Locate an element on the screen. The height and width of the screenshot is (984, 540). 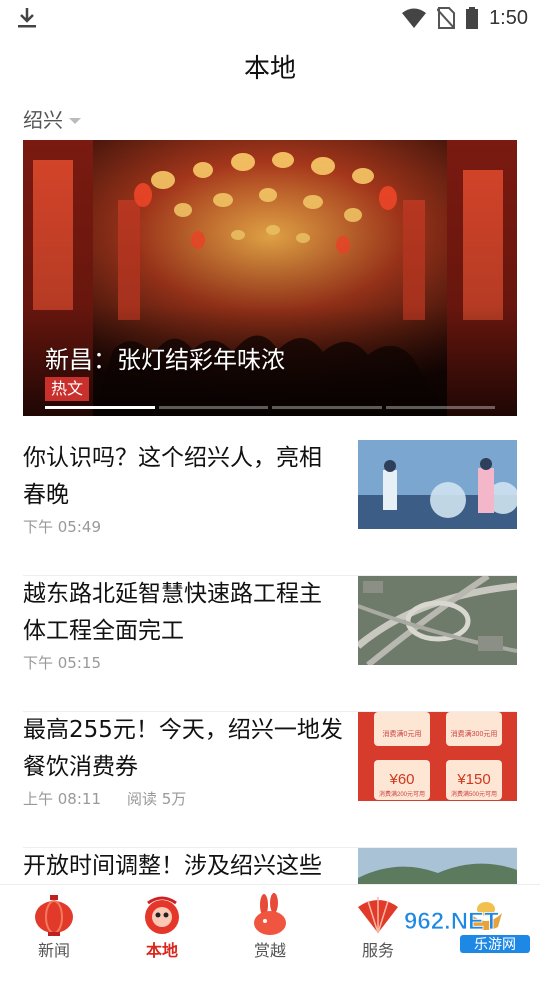
city-selector: 绍兴 is located at coordinates (52, 118).